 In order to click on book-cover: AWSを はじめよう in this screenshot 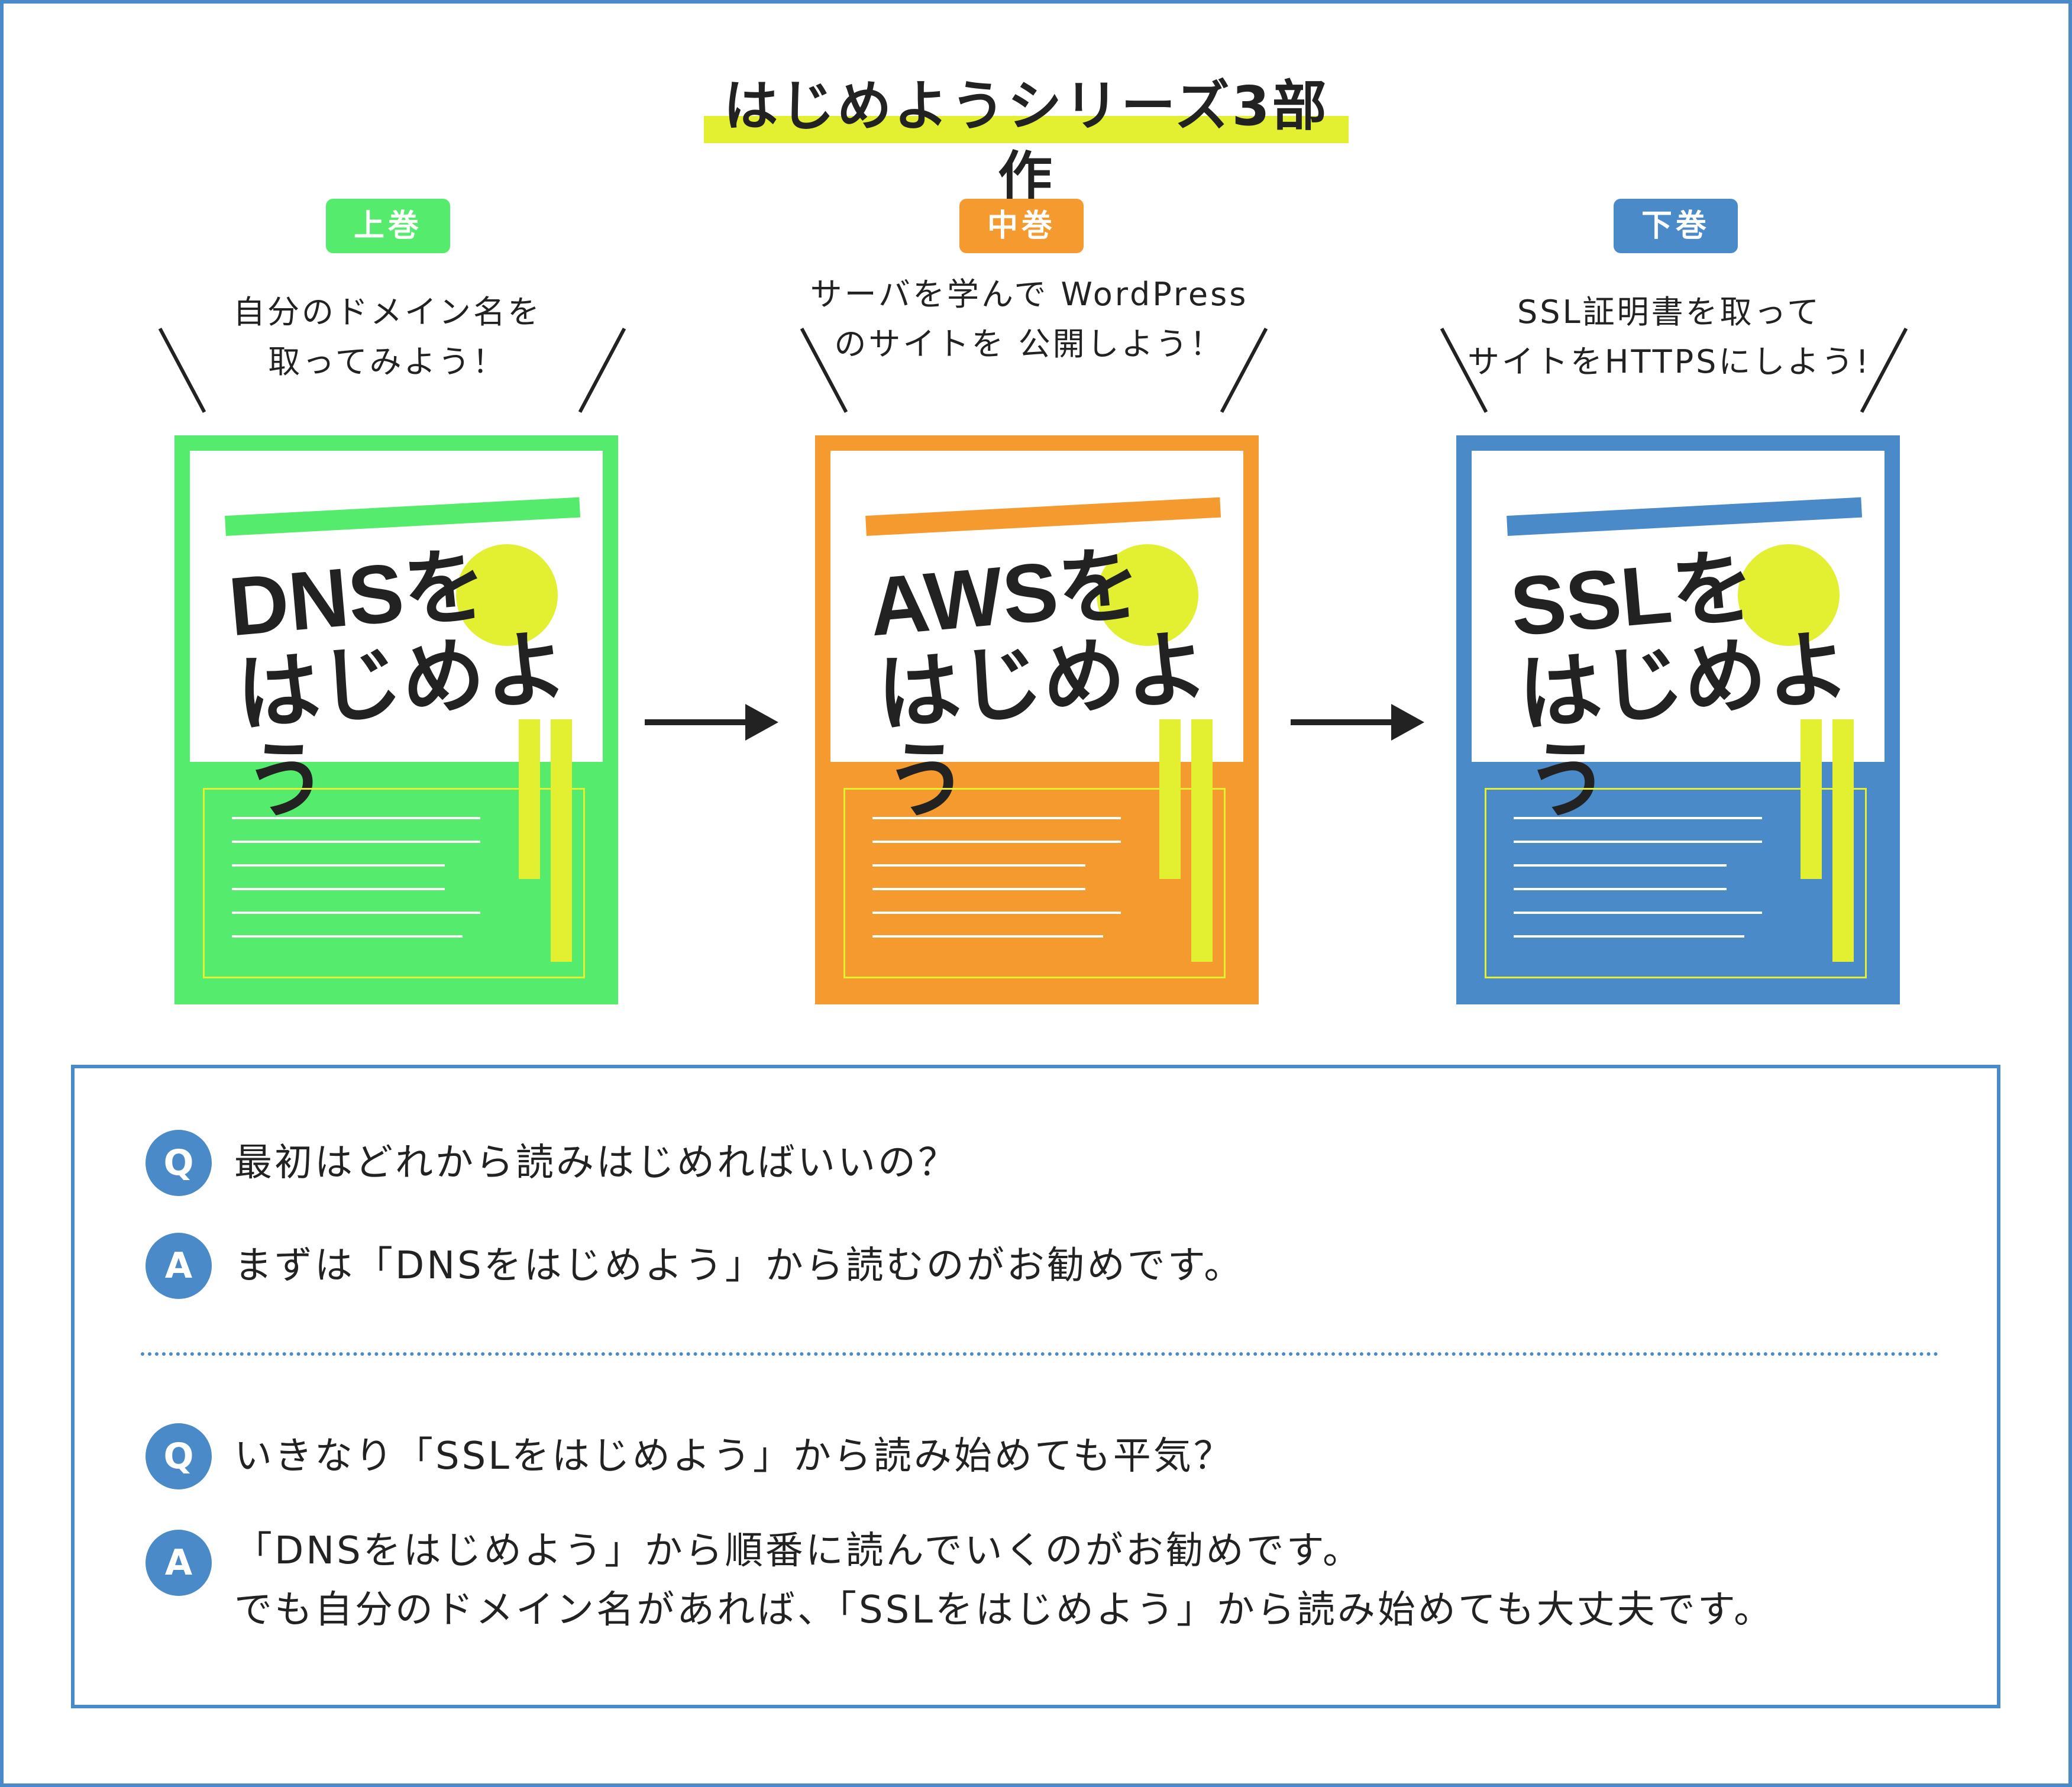, I will do `click(1037, 719)`.